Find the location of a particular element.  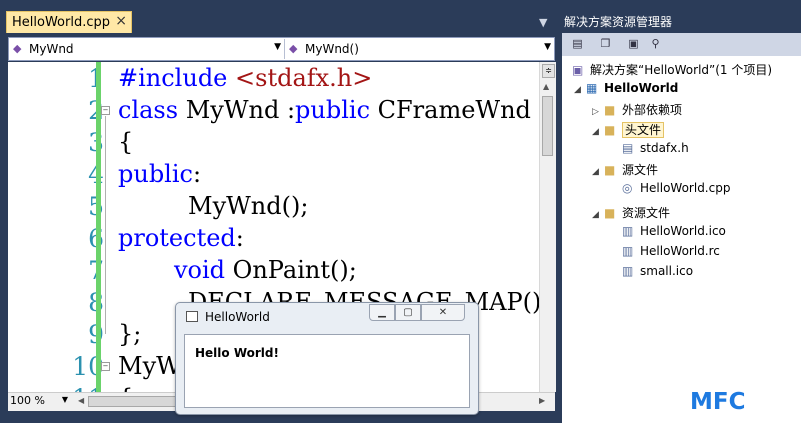

folder-icon: ■ is located at coordinates (610, 110).